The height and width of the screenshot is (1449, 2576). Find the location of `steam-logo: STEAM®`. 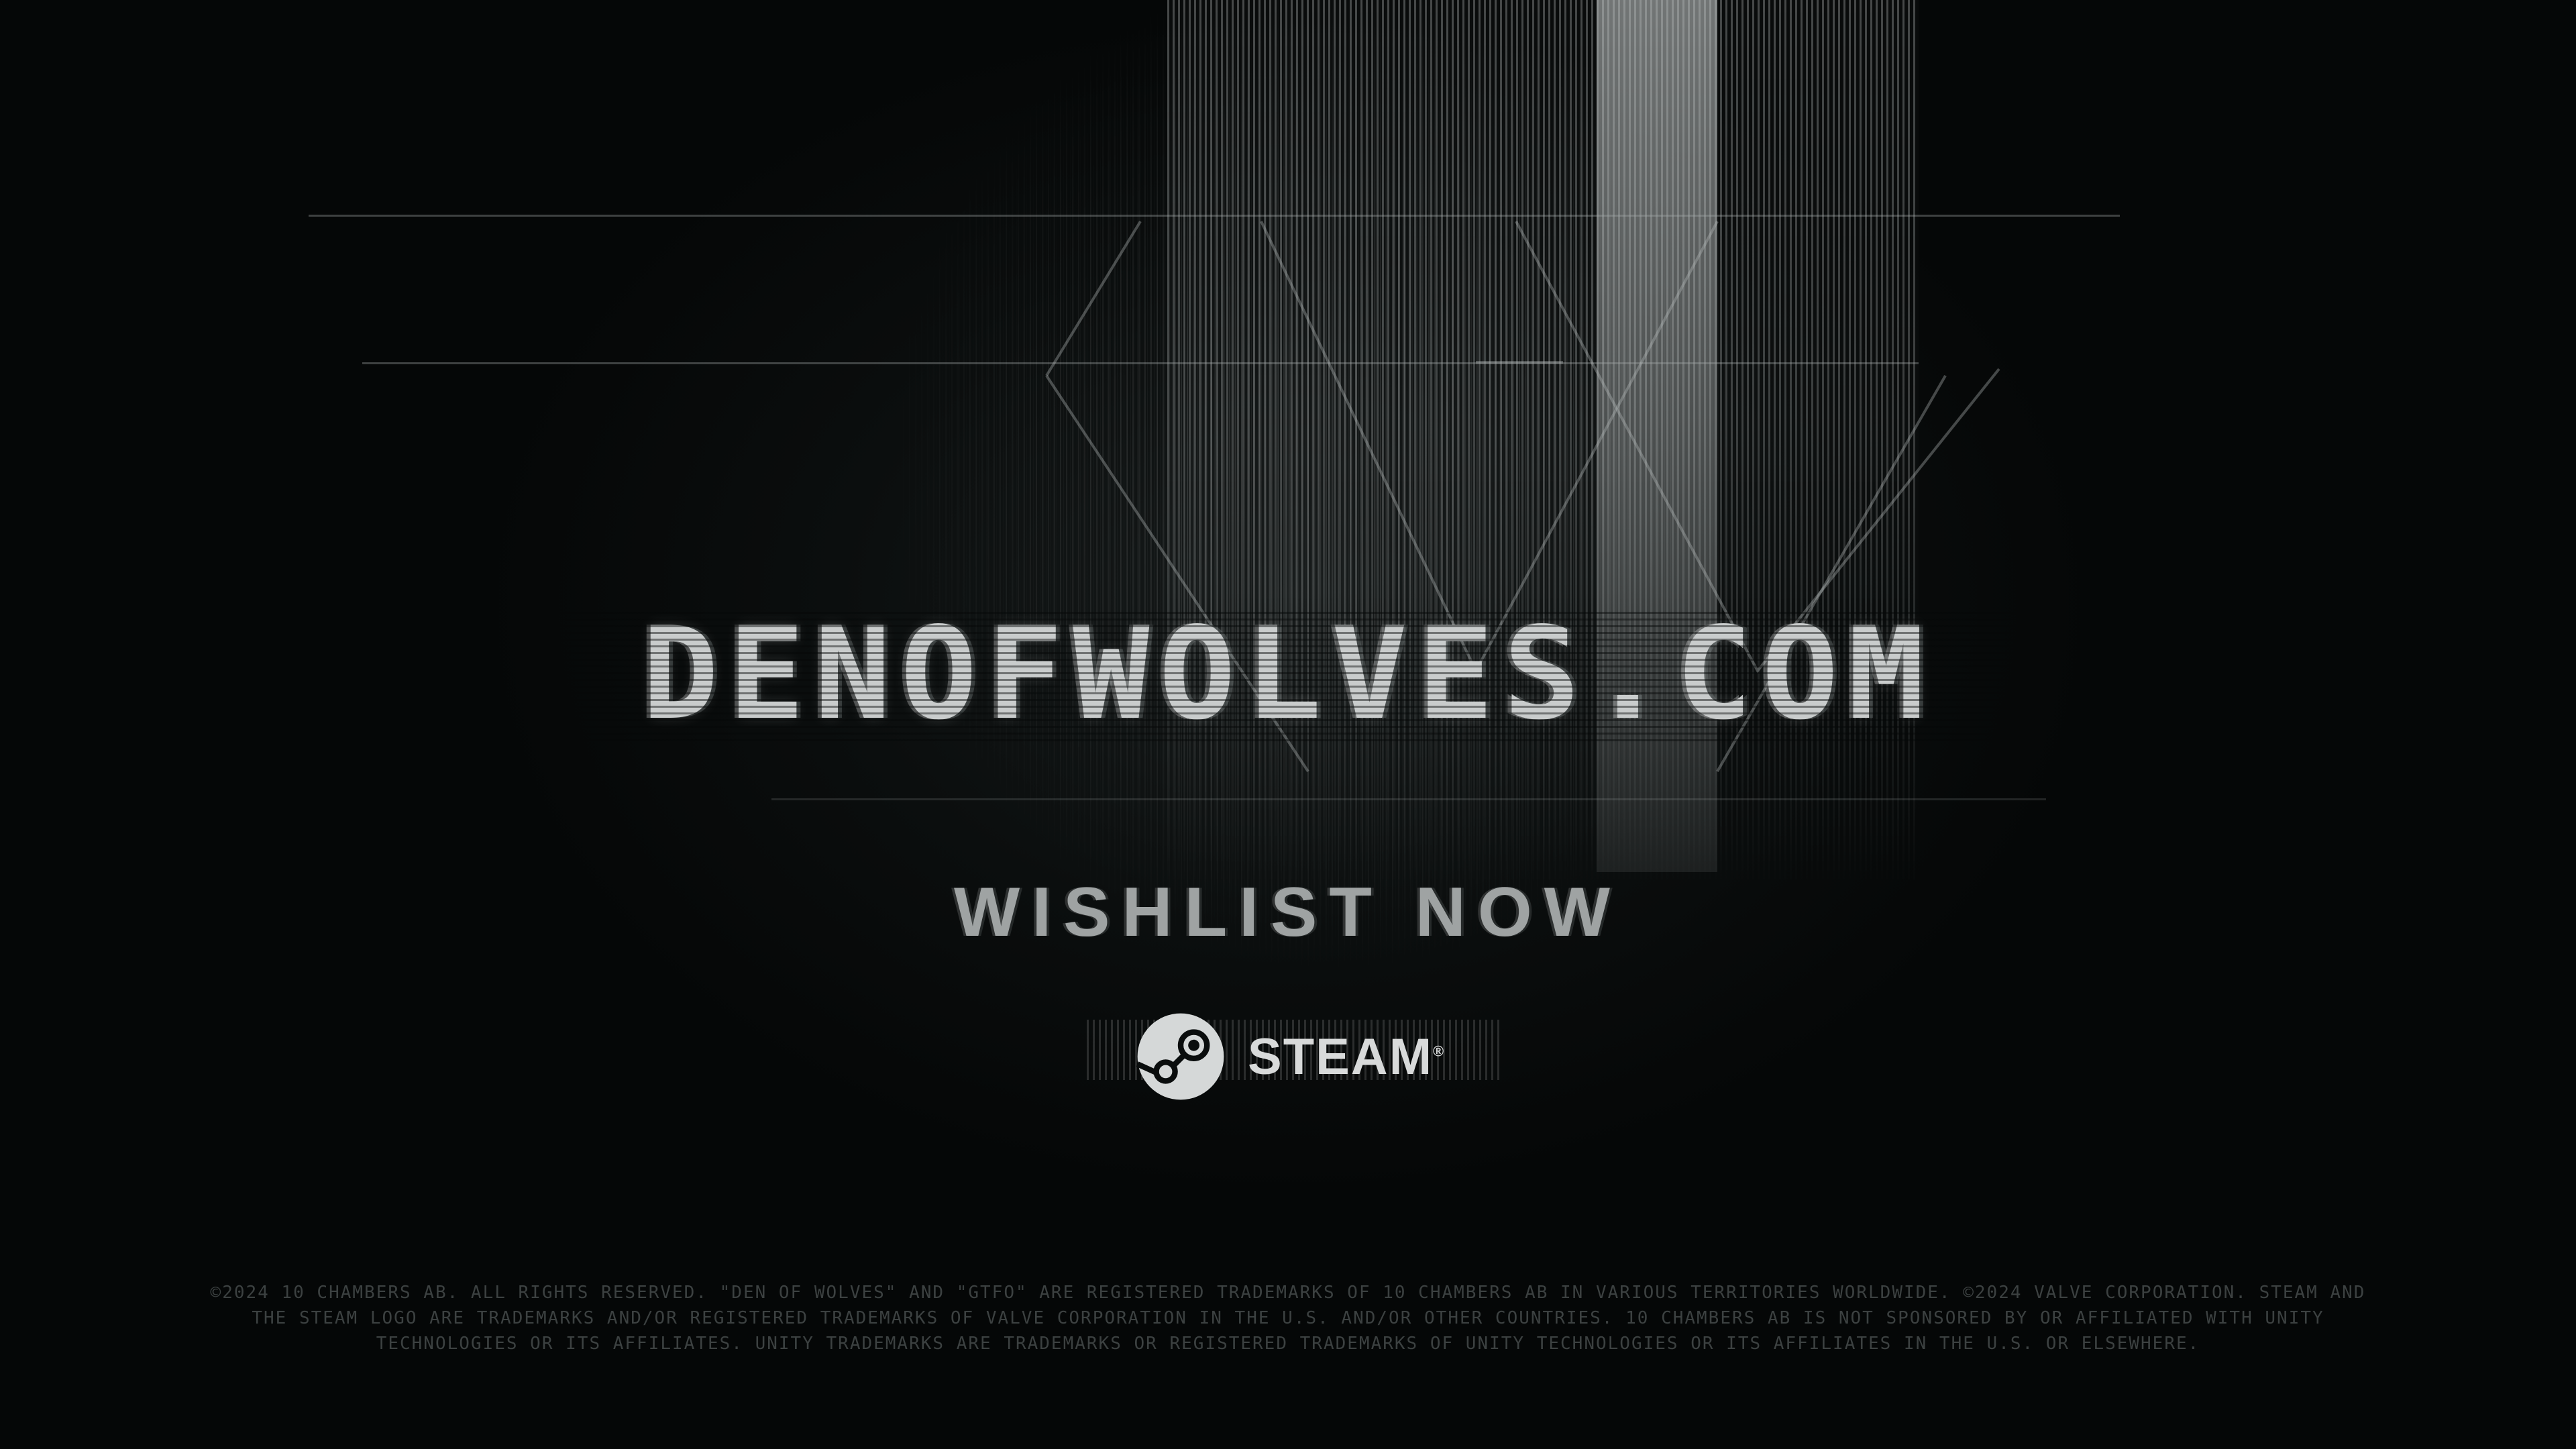

steam-logo: STEAM® is located at coordinates (1295, 1056).